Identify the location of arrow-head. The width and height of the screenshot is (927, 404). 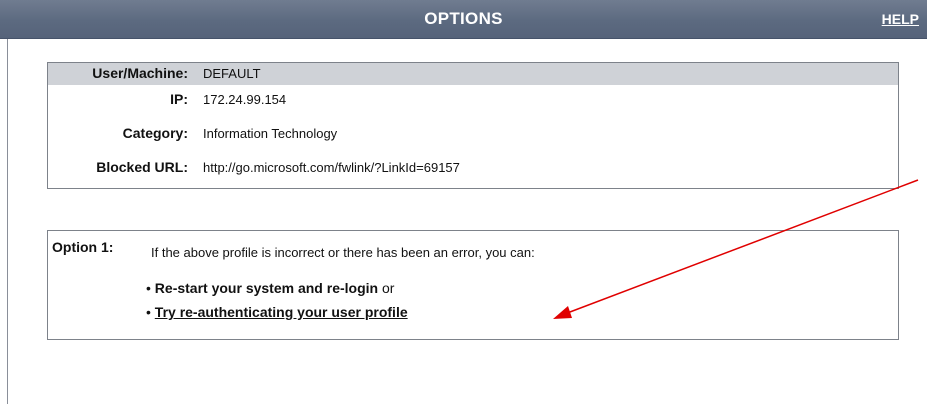
(562, 312).